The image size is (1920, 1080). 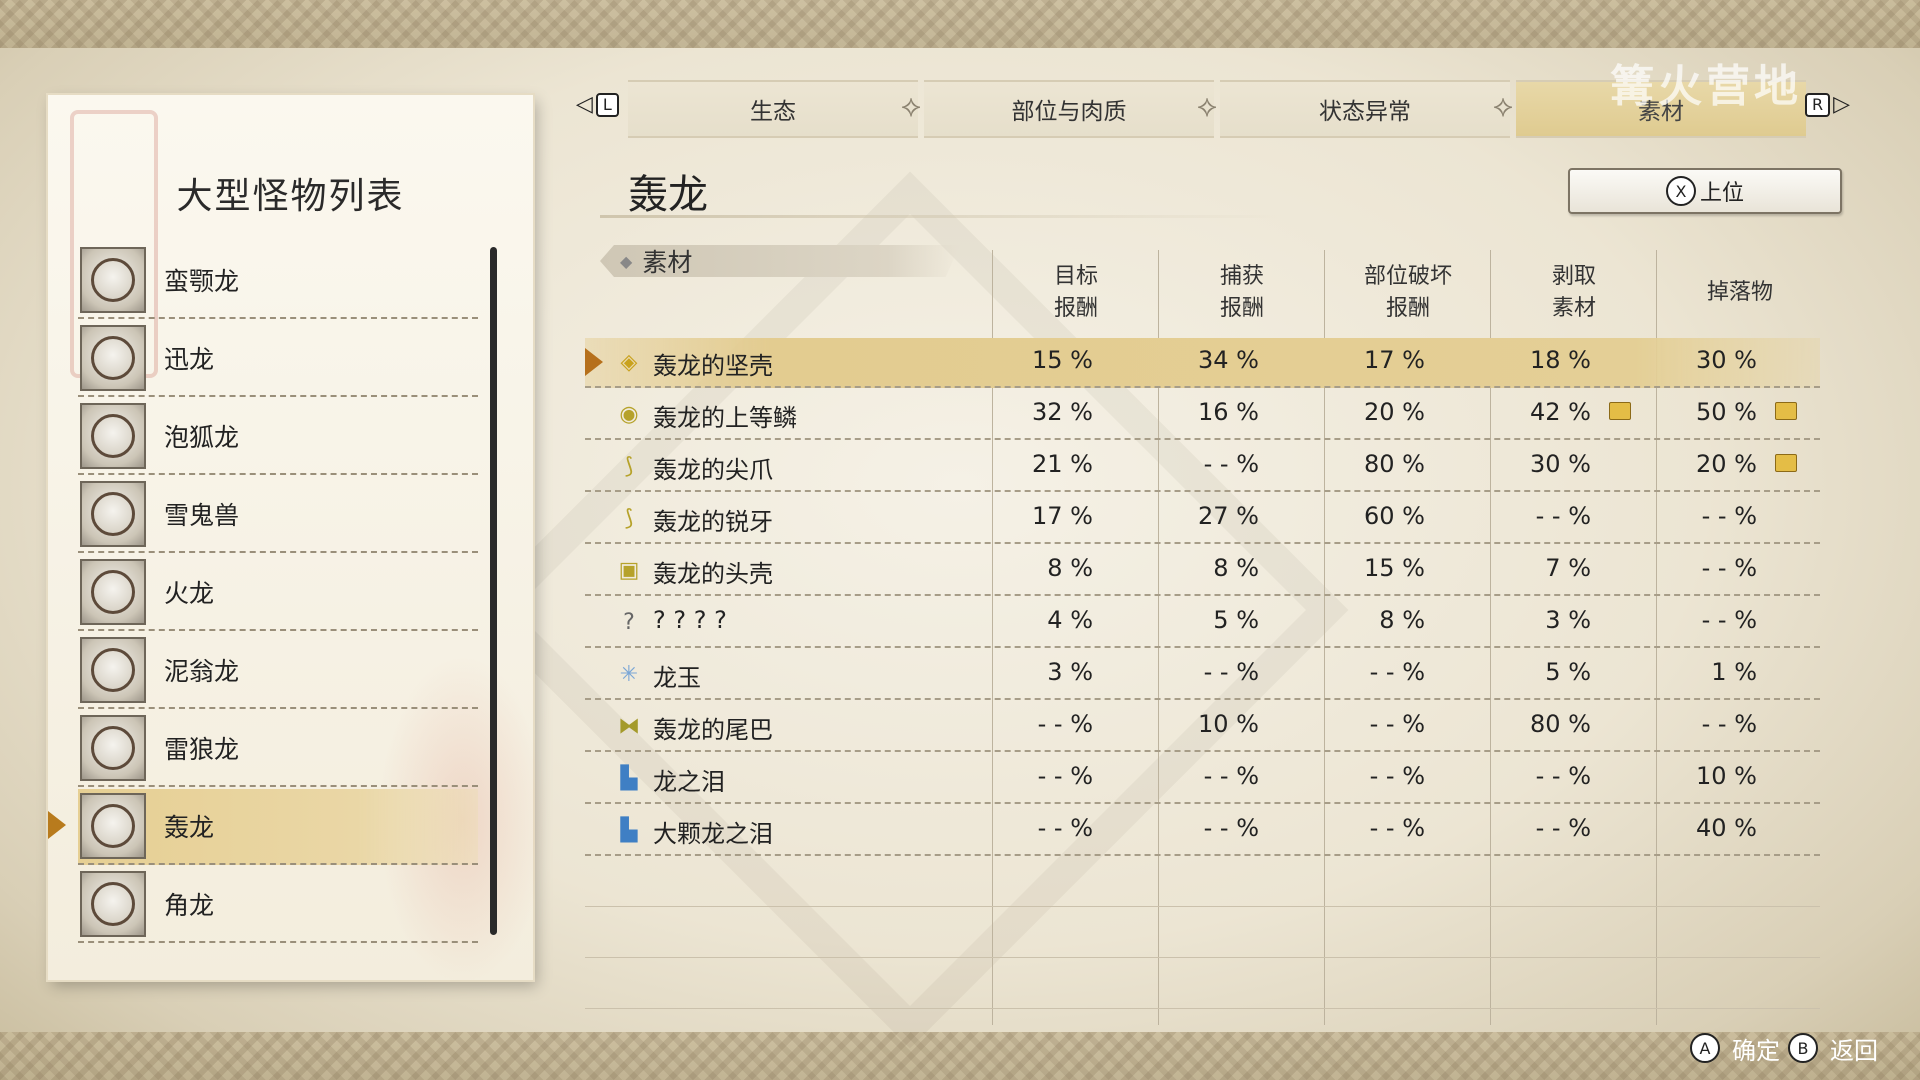 What do you see at coordinates (1202, 727) in the screenshot?
I see `table-row: ⧓ 轰龙的尾巴 - - % 10 % - - % 80 % - - %` at bounding box center [1202, 727].